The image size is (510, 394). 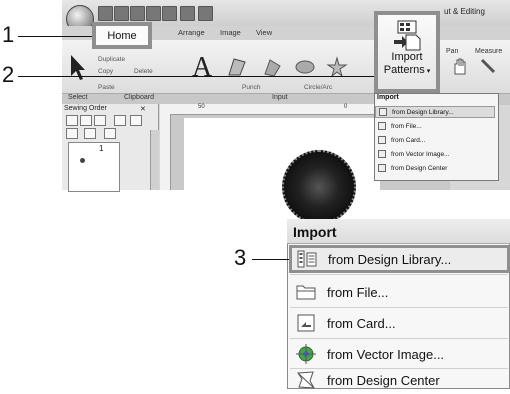 What do you see at coordinates (407, 70) in the screenshot?
I see `patterns-label: Patterns ▾` at bounding box center [407, 70].